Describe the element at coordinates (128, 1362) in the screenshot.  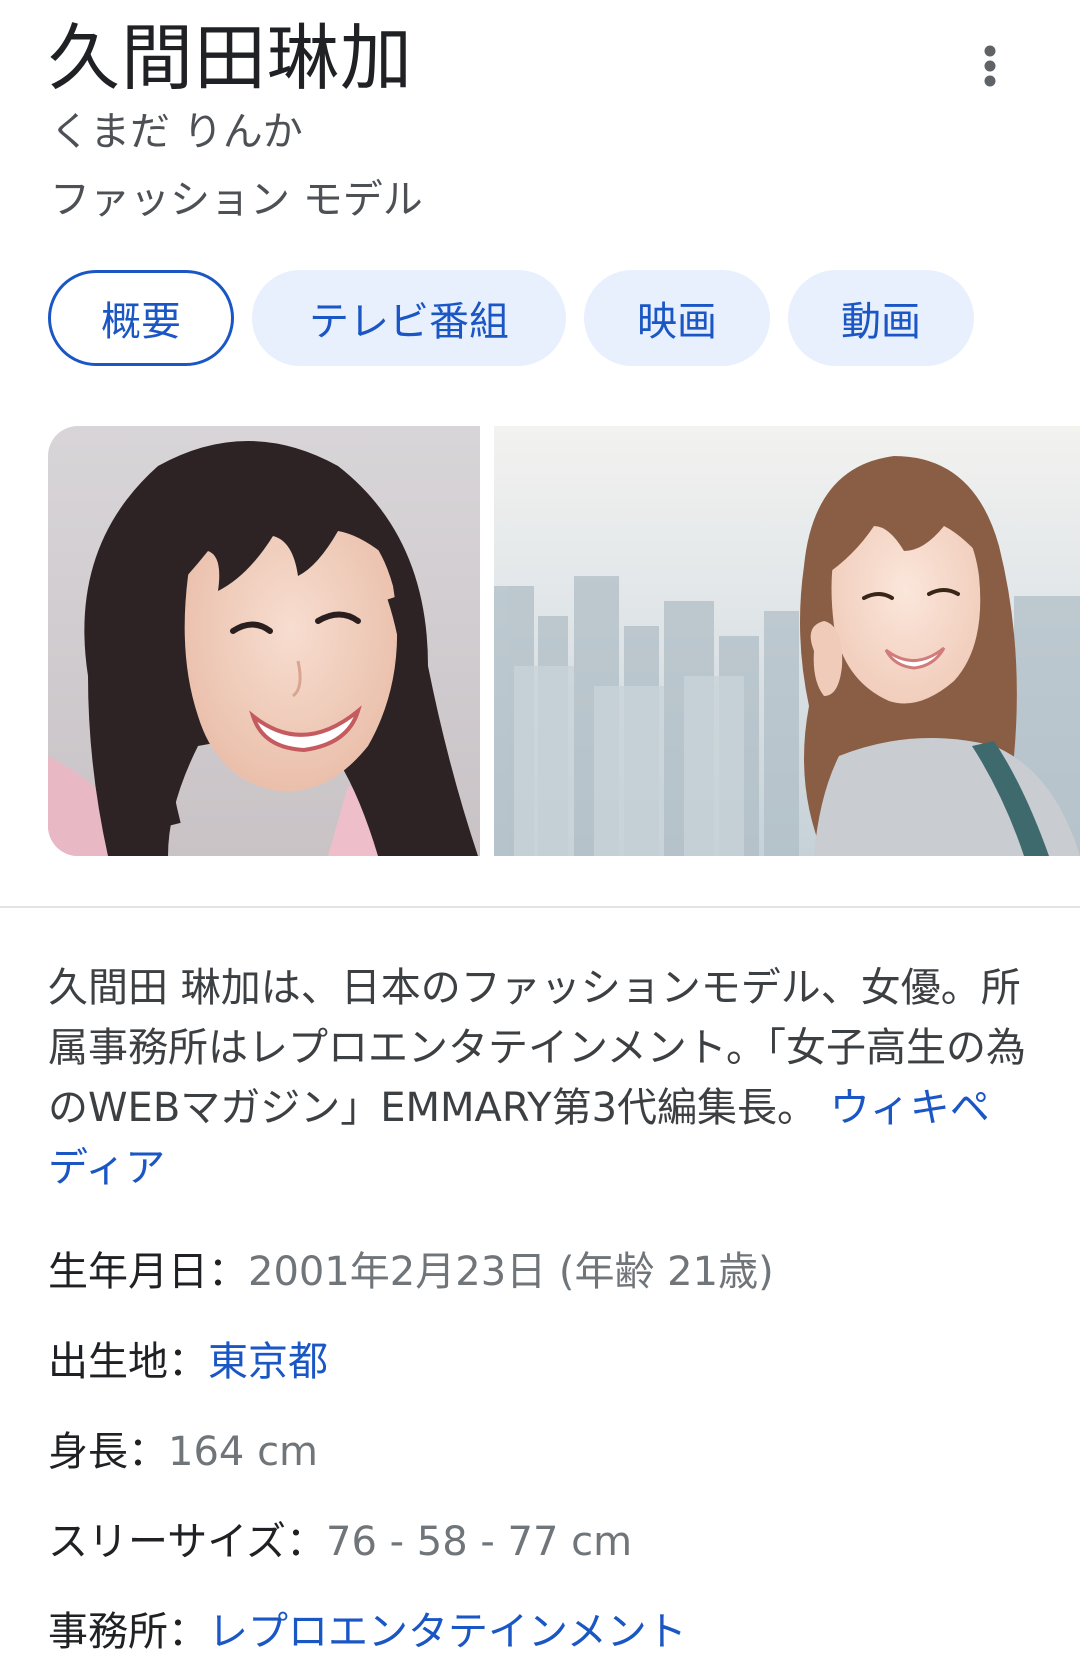
I see `fact-label: 出生地：` at that location.